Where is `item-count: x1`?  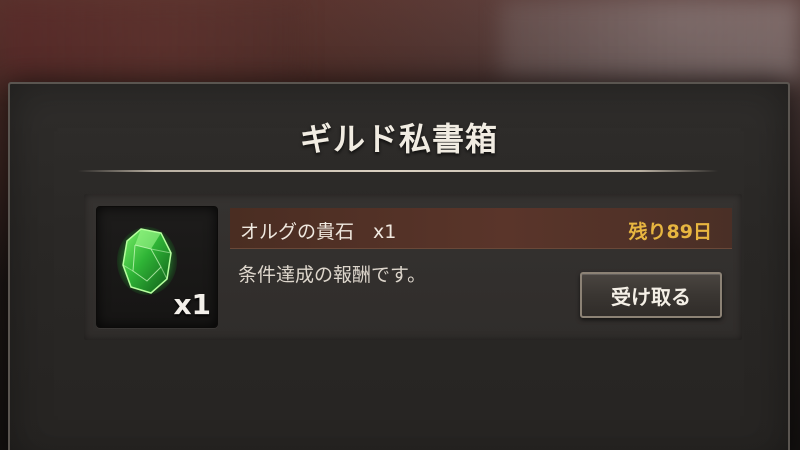 item-count: x1 is located at coordinates (192, 304).